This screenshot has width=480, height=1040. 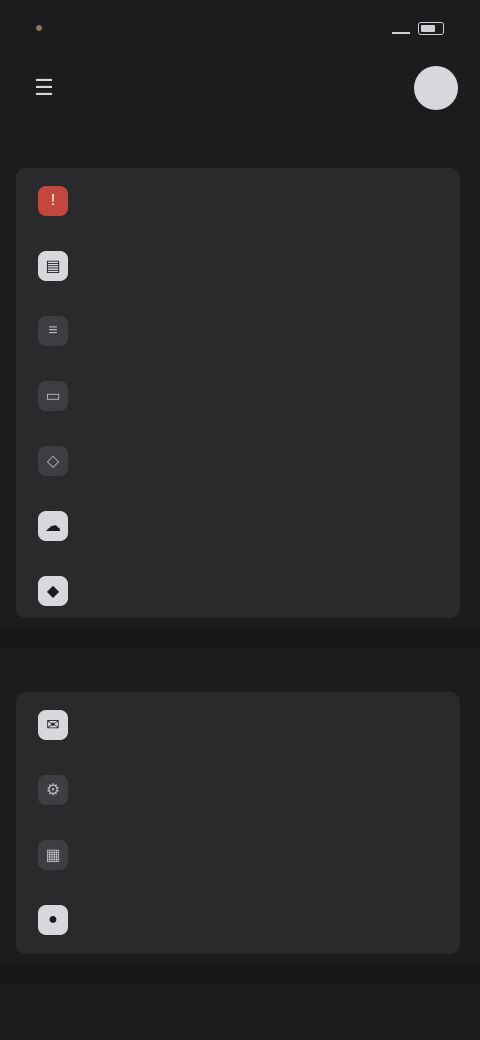 I want to click on menu-icon: ☰, so click(x=44, y=87).